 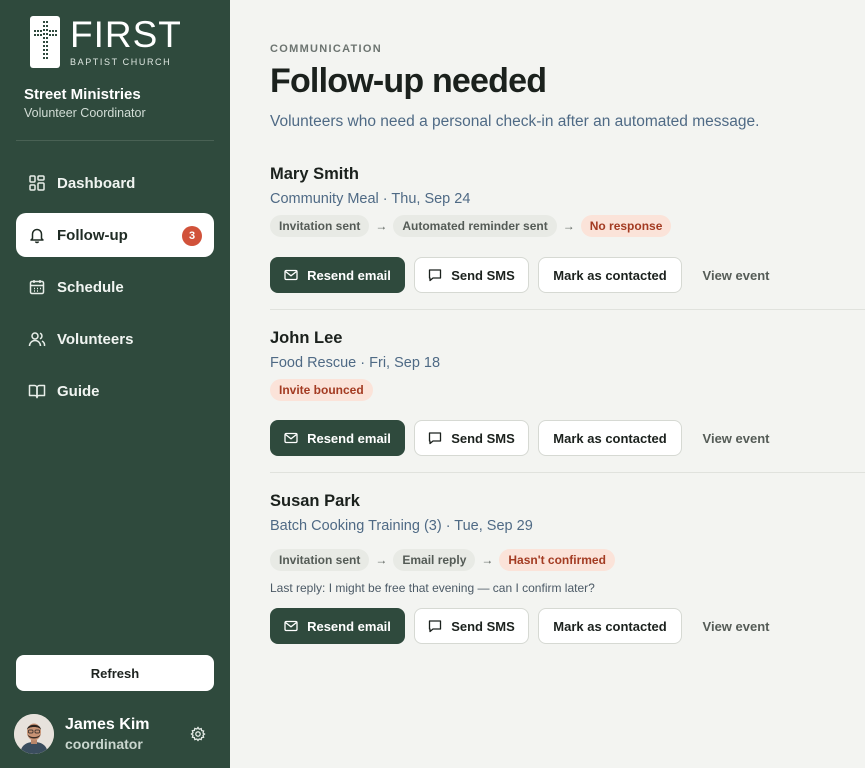 What do you see at coordinates (96, 183) in the screenshot?
I see `nav-label: Dashboard` at bounding box center [96, 183].